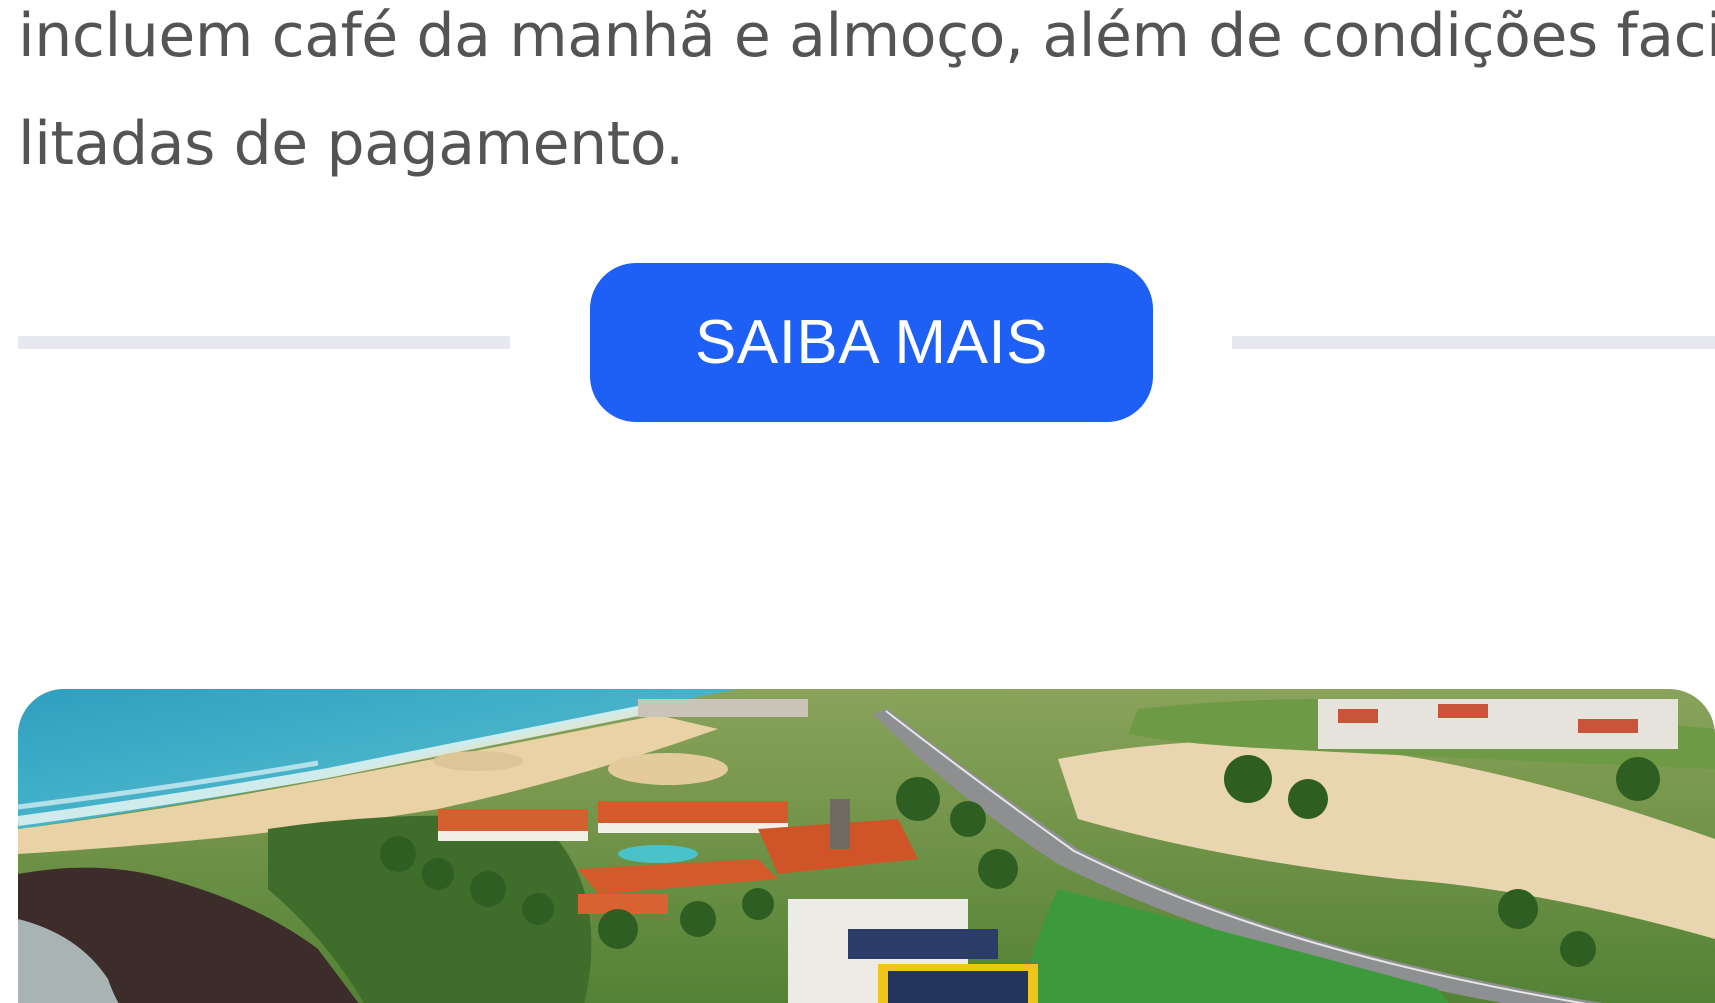 The image size is (1715, 1003). Describe the element at coordinates (351, 144) in the screenshot. I see `description-line: litadas de pagamento.` at that location.